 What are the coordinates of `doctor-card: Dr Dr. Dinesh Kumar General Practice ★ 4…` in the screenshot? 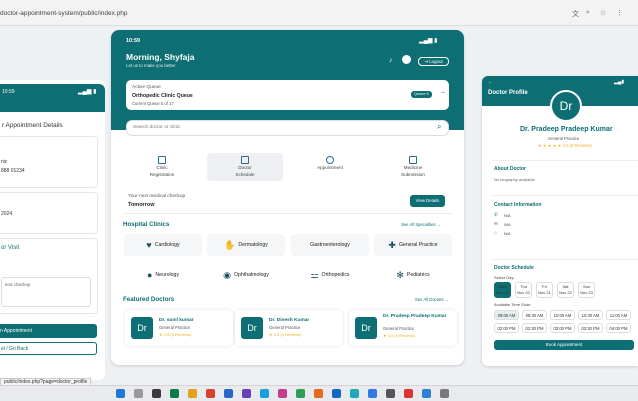 It's located at (289, 328).